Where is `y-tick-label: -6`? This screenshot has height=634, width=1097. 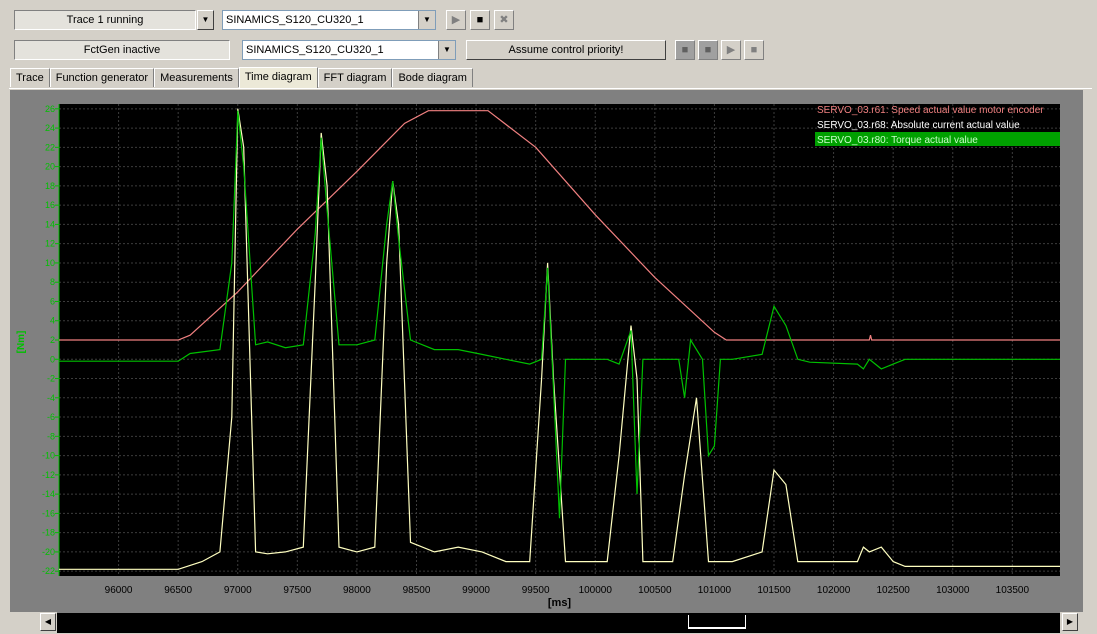 y-tick-label: -6 is located at coordinates (51, 417).